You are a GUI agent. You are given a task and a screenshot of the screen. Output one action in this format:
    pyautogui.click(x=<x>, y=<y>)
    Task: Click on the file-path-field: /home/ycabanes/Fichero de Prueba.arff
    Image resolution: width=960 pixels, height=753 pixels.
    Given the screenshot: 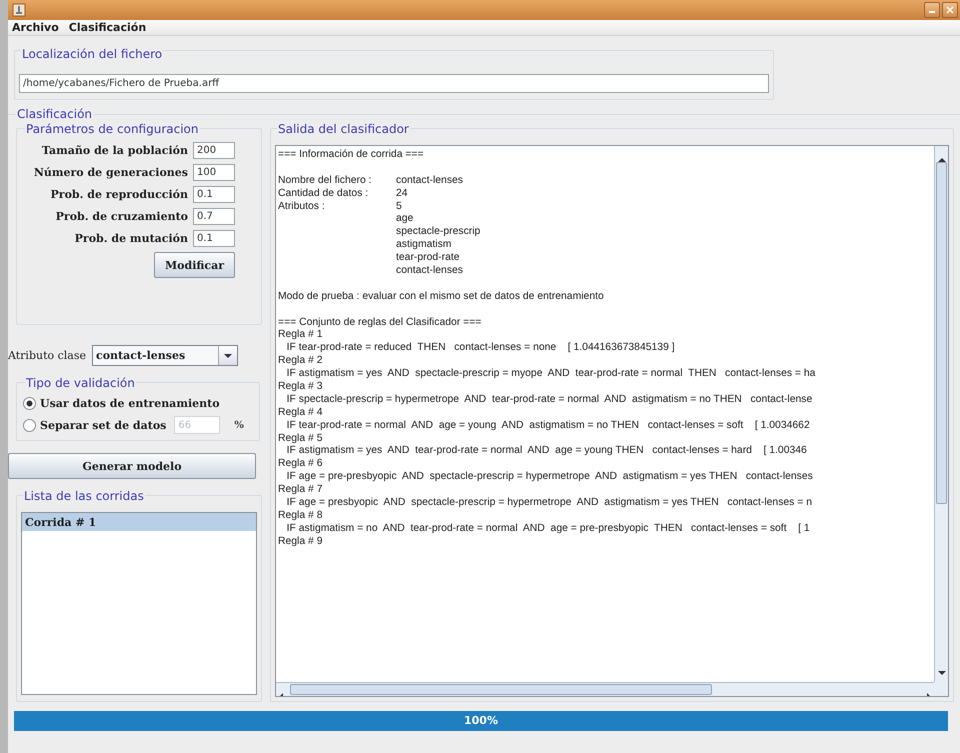 What is the action you would take?
    pyautogui.click(x=394, y=83)
    